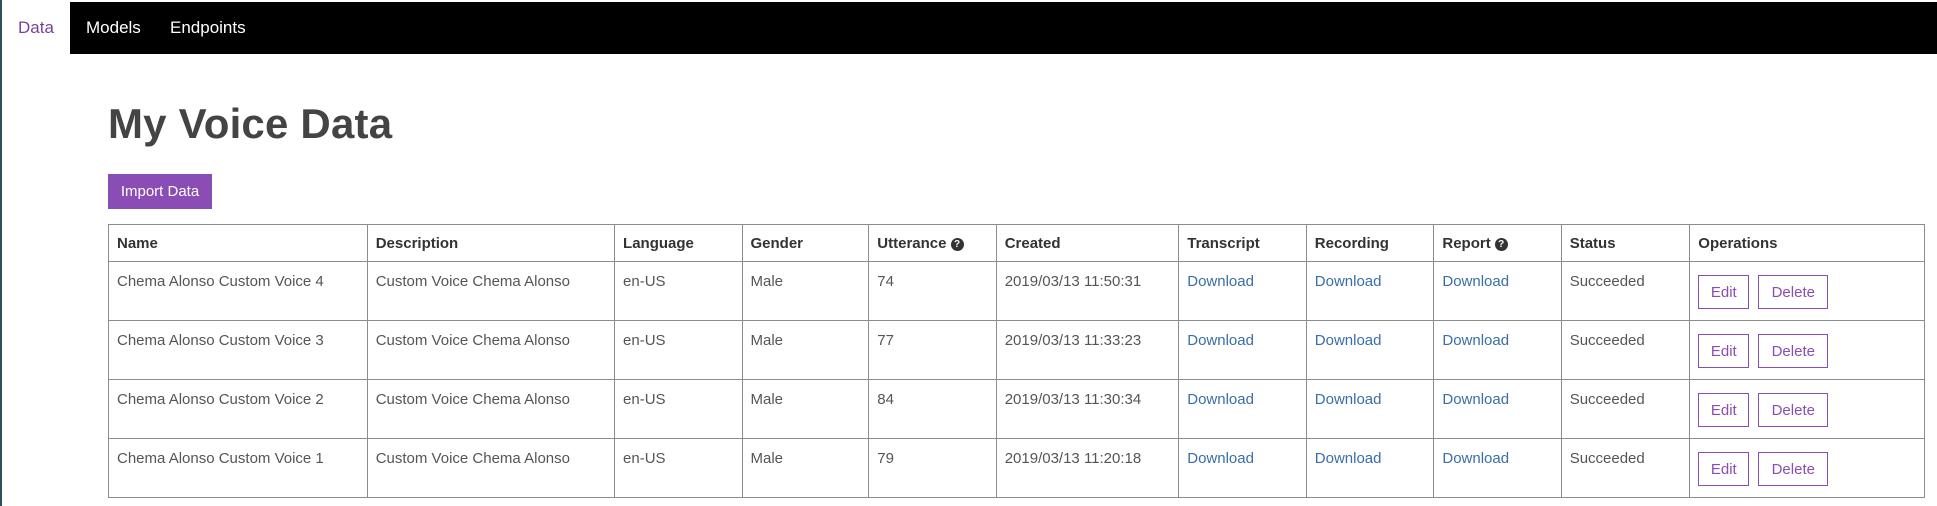 The width and height of the screenshot is (1937, 506). I want to click on header-name: Name, so click(238, 243).